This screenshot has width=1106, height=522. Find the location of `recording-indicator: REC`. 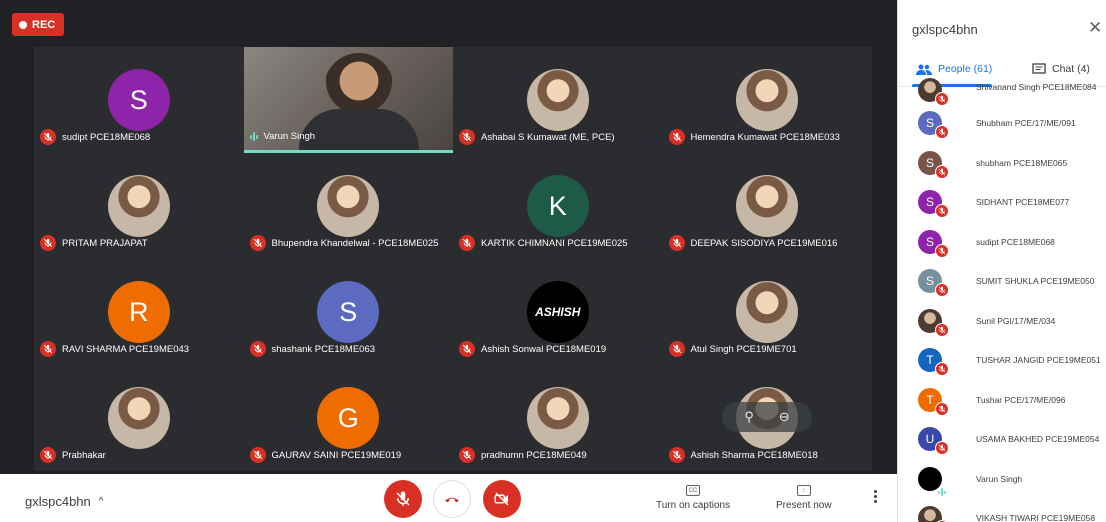

recording-indicator: REC is located at coordinates (38, 24).